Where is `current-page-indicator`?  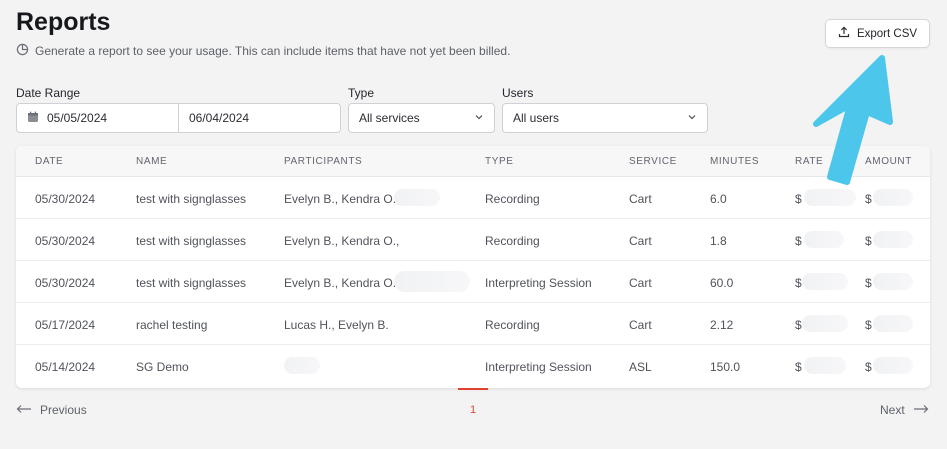 current-page-indicator is located at coordinates (473, 389).